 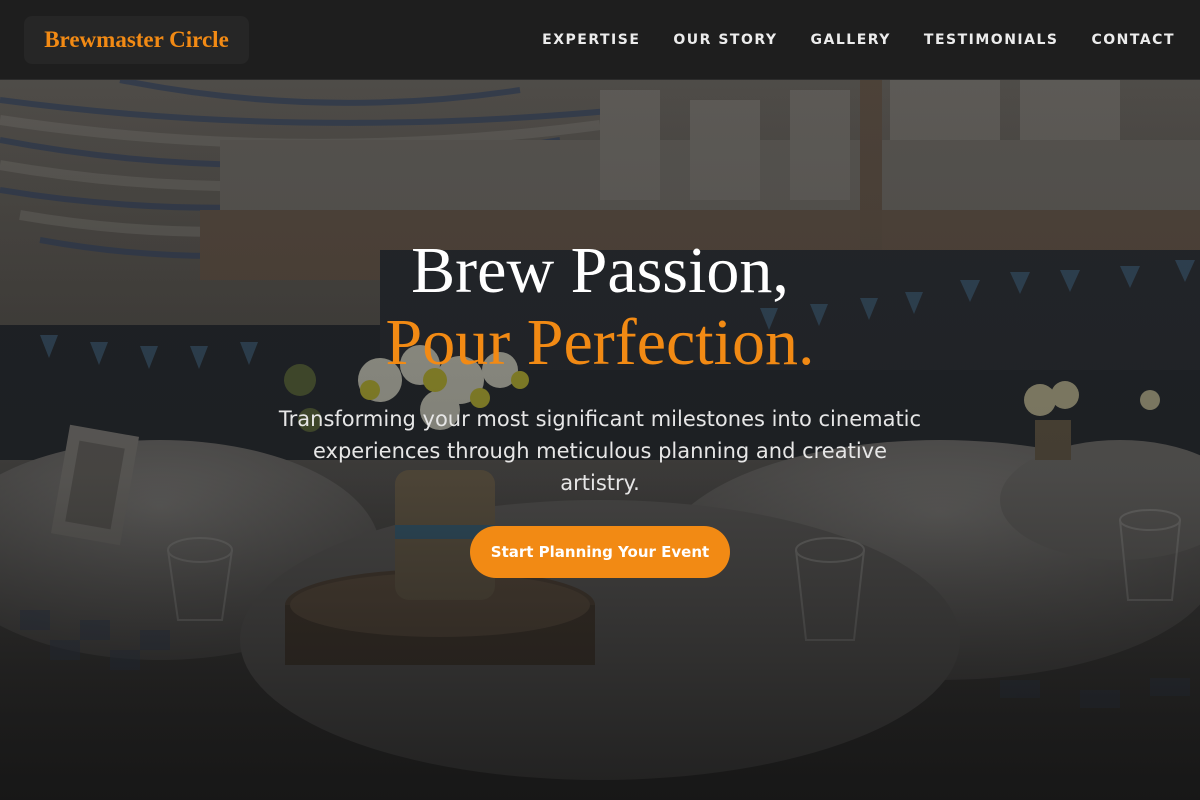 I want to click on brand-logo: Brewmaster Circle, so click(x=136, y=40).